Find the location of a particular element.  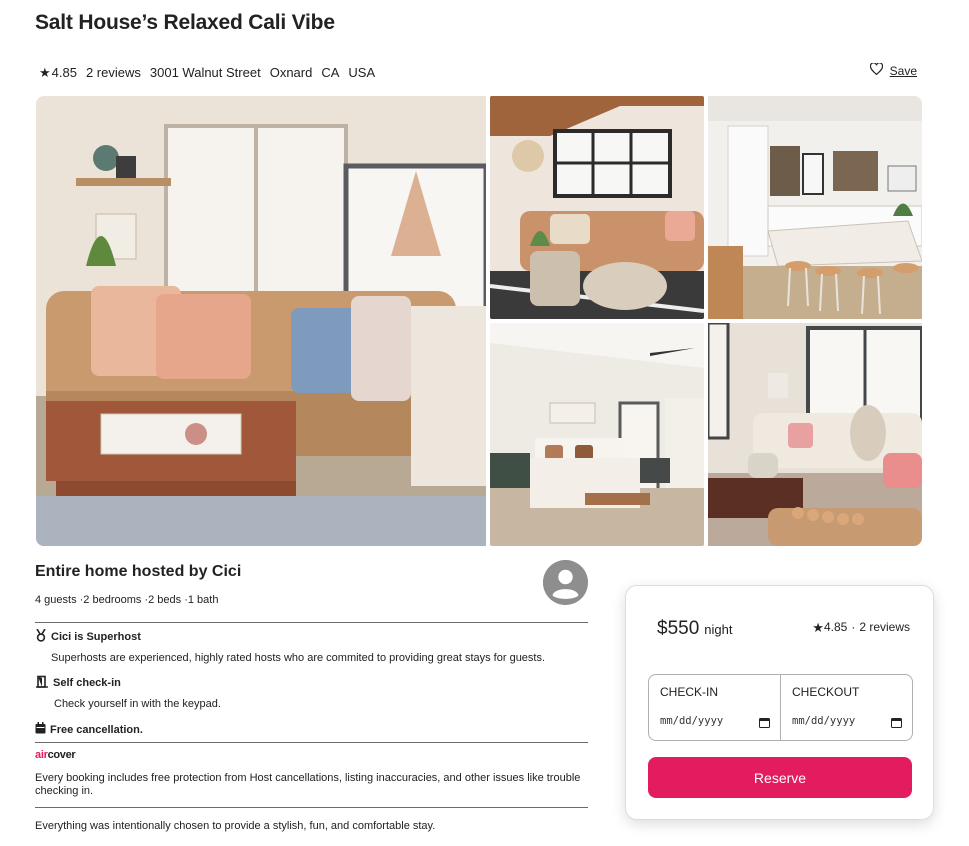

card-rating-value: 4.85 is located at coordinates (835, 627).